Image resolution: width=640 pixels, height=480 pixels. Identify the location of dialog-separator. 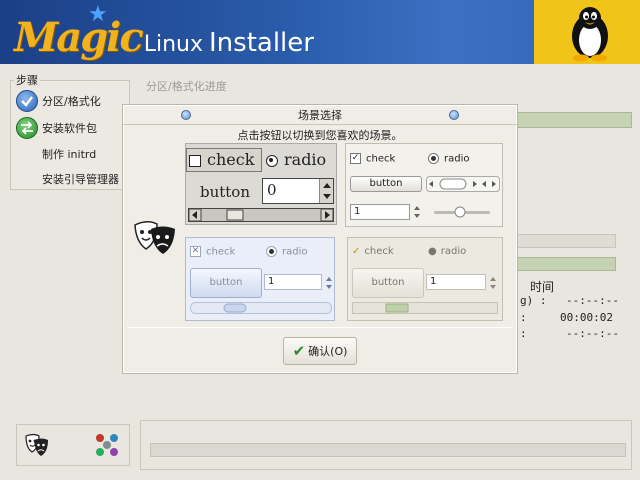
(320, 327).